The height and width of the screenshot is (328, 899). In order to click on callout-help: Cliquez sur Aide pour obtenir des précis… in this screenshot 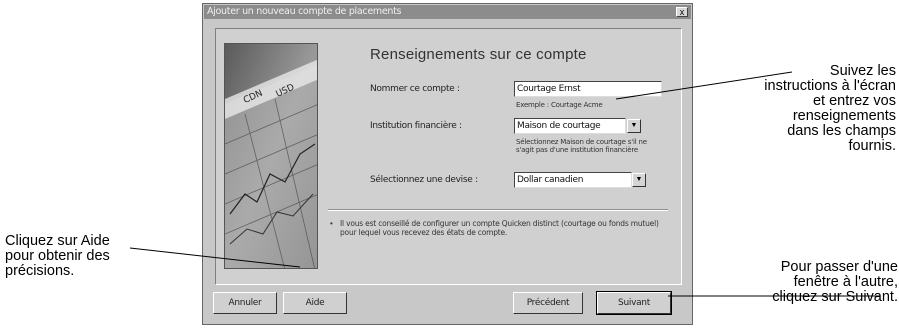, I will do `click(95, 256)`.